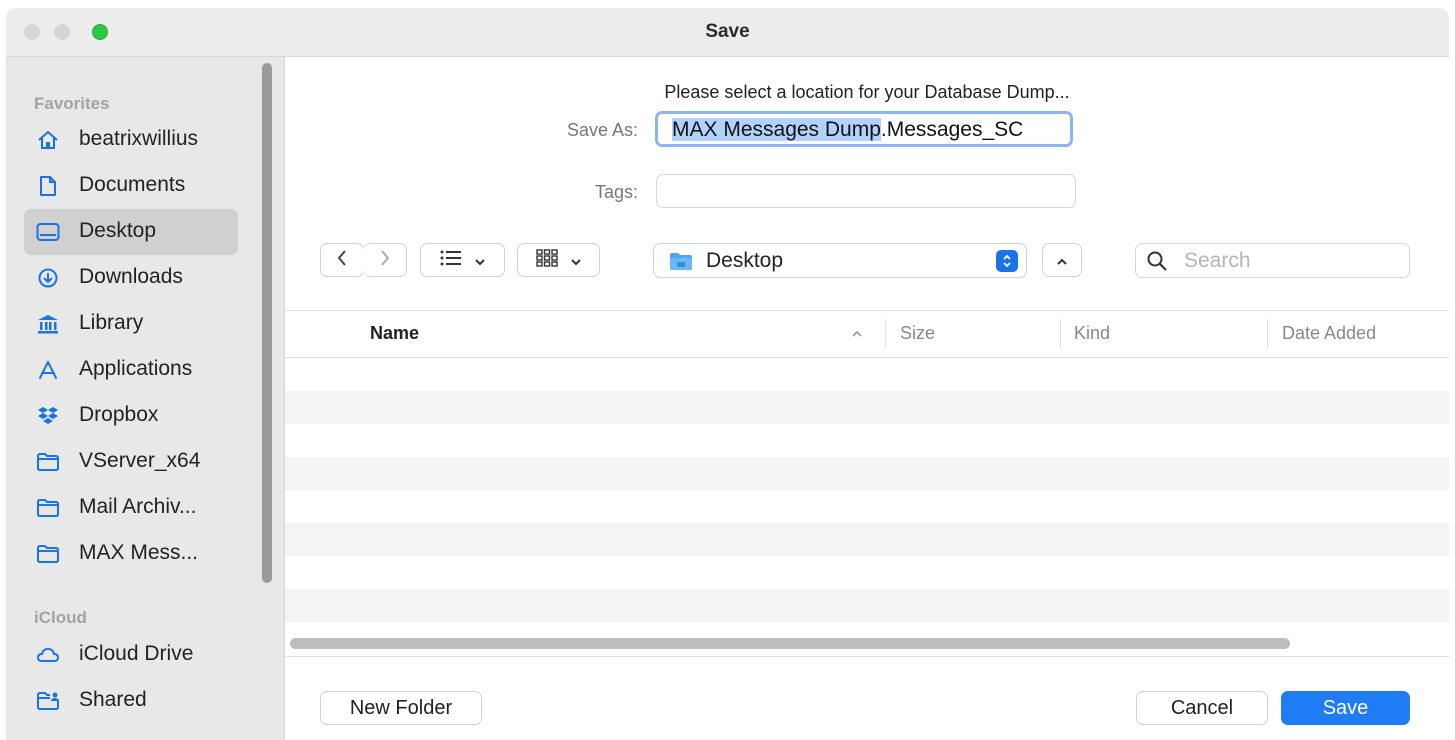  I want to click on sidebar-item-label: Applications, so click(136, 368).